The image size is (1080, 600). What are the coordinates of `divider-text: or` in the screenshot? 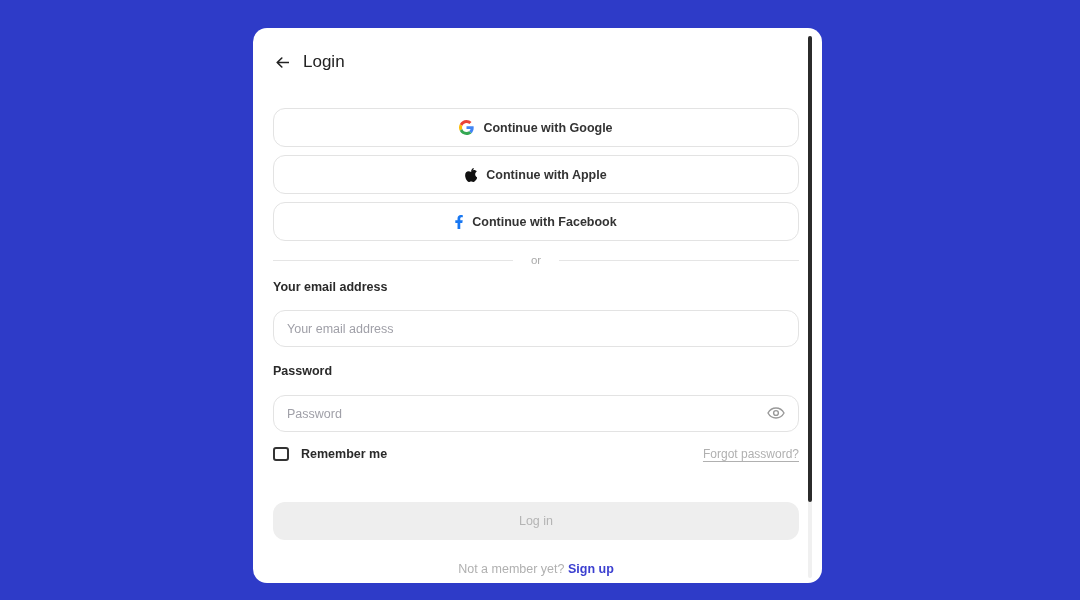 It's located at (536, 260).